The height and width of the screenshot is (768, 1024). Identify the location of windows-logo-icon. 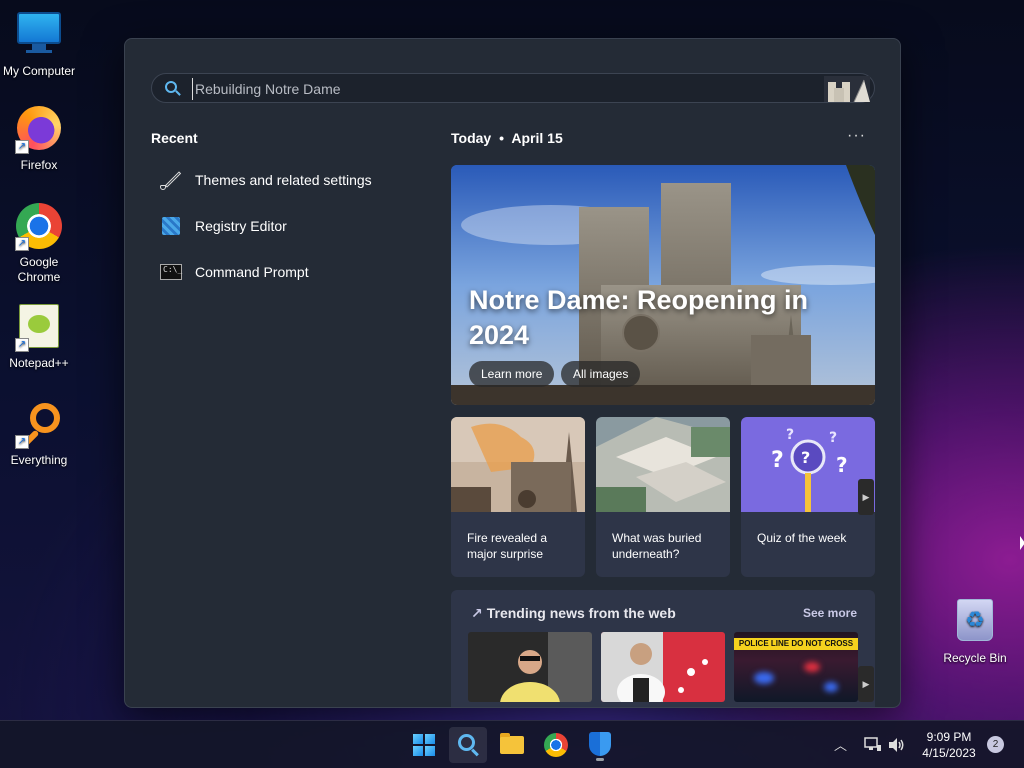
(424, 745).